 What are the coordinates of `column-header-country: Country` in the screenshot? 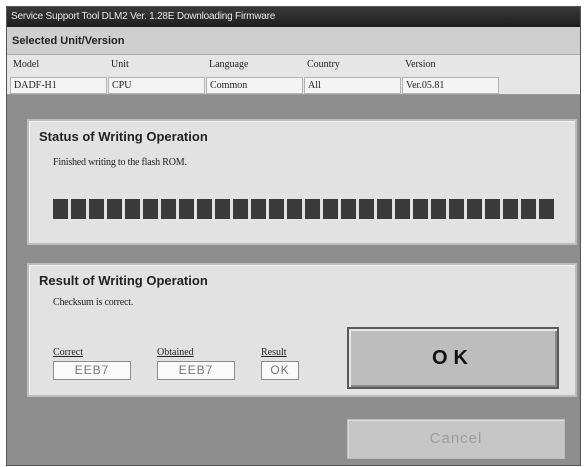 It's located at (323, 64).